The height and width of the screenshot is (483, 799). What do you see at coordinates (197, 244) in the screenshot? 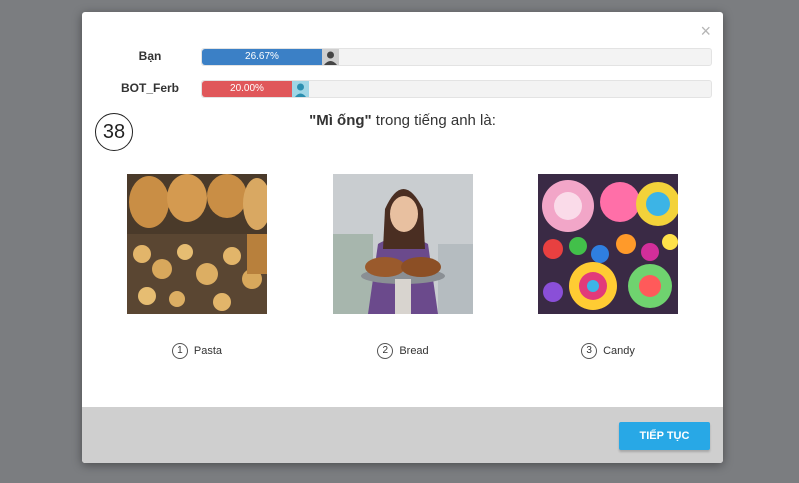
I see `pasta-image` at bounding box center [197, 244].